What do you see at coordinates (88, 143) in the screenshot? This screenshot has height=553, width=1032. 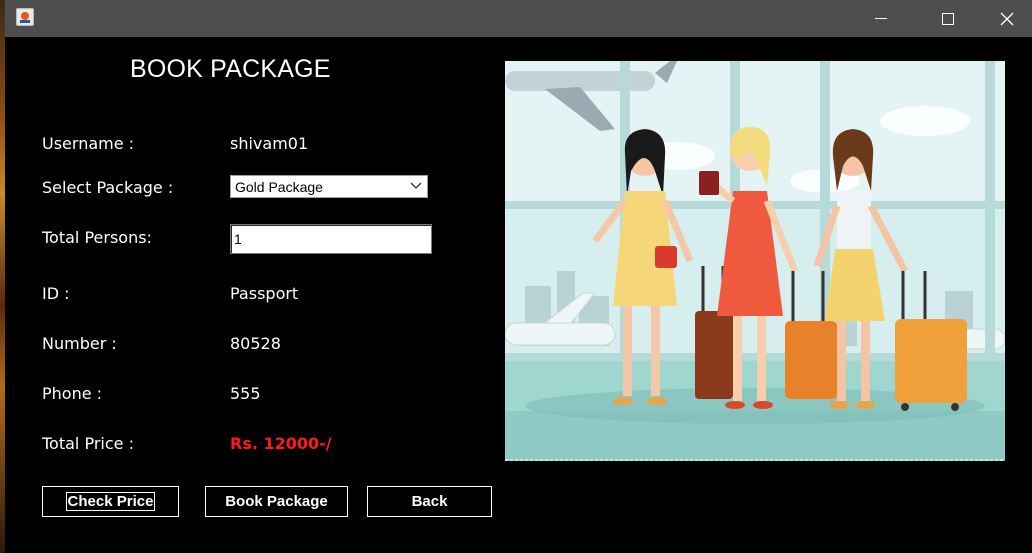 I see `username-label: Username :` at bounding box center [88, 143].